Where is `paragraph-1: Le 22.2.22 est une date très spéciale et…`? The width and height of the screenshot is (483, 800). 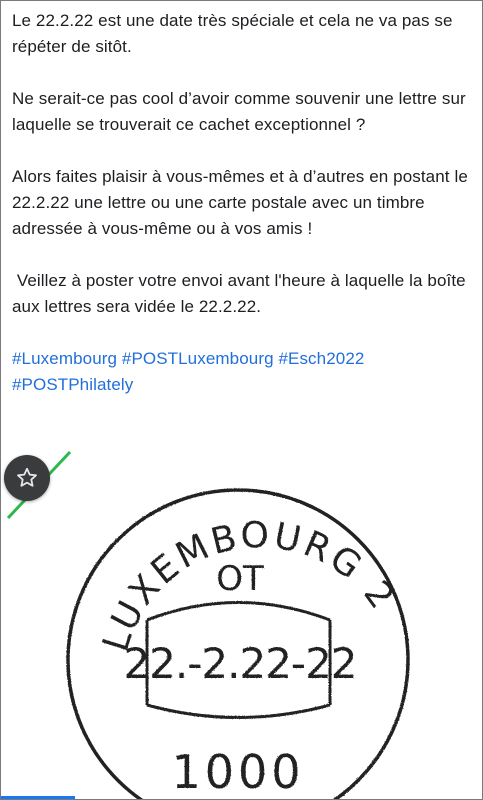 paragraph-1: Le 22.2.22 est une date très spéciale et… is located at coordinates (232, 33).